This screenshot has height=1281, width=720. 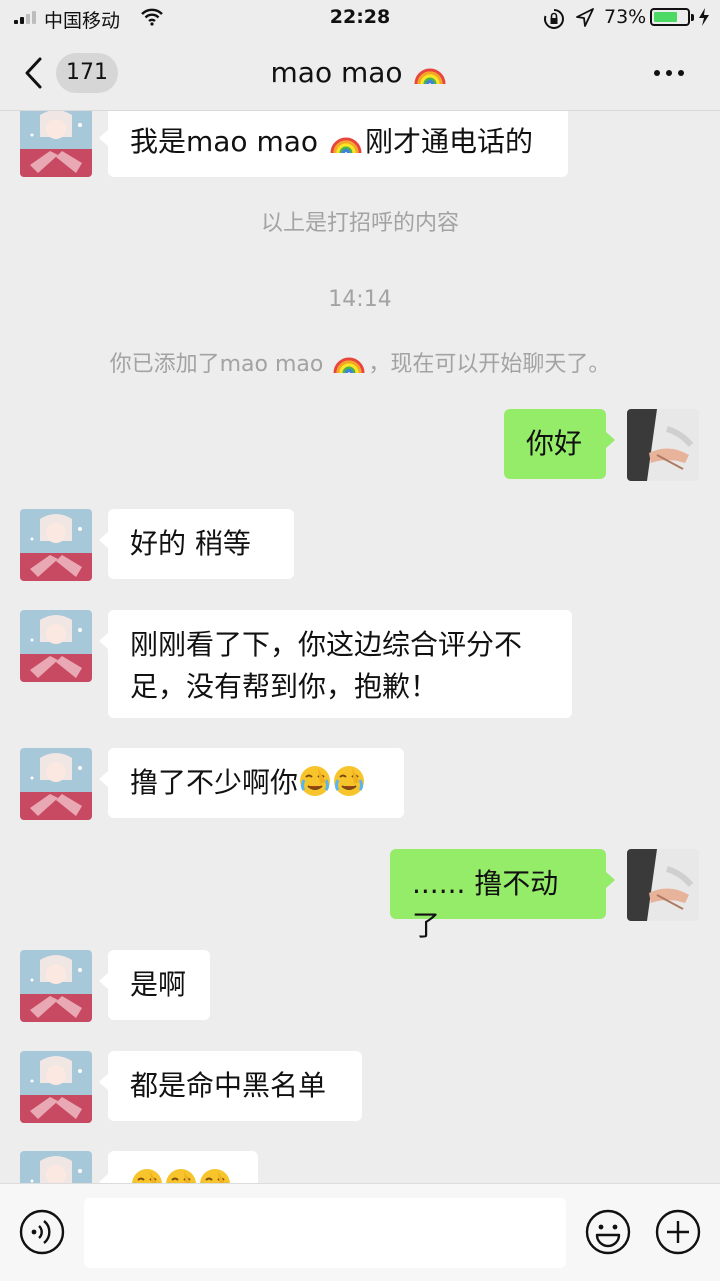 I want to click on incoming-message-bubble: 是啊, so click(x=154, y=985).